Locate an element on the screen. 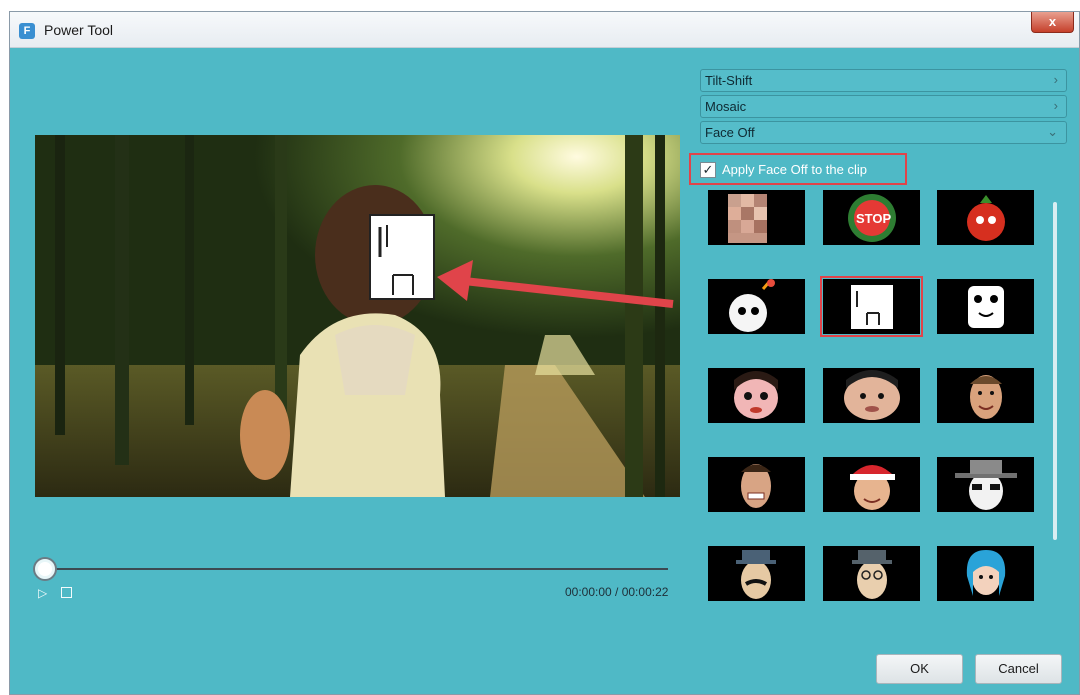 Image resolution: width=1080 pixels, height=695 pixels. title-bar: F Power Tool x is located at coordinates (544, 30).